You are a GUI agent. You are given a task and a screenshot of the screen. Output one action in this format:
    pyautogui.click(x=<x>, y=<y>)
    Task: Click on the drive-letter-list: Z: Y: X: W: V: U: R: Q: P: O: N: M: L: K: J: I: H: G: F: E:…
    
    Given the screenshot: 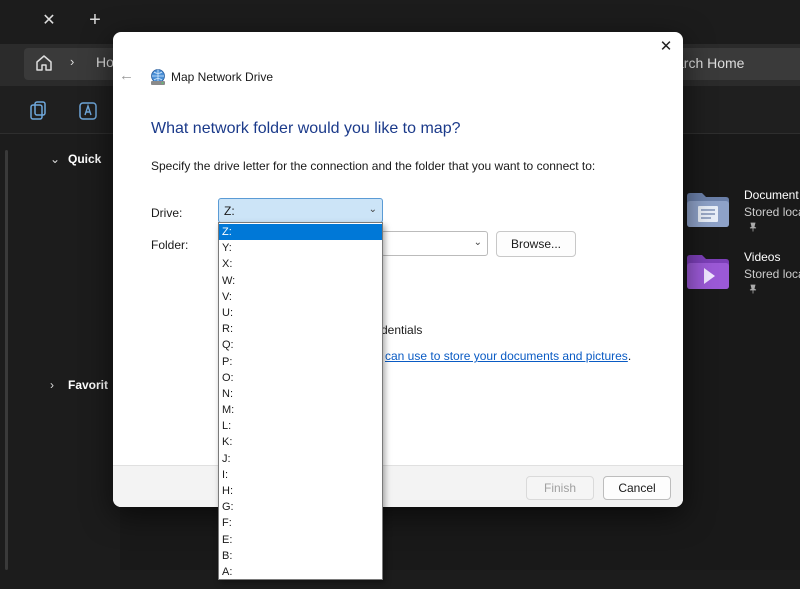 What is the action you would take?
    pyautogui.click(x=300, y=401)
    